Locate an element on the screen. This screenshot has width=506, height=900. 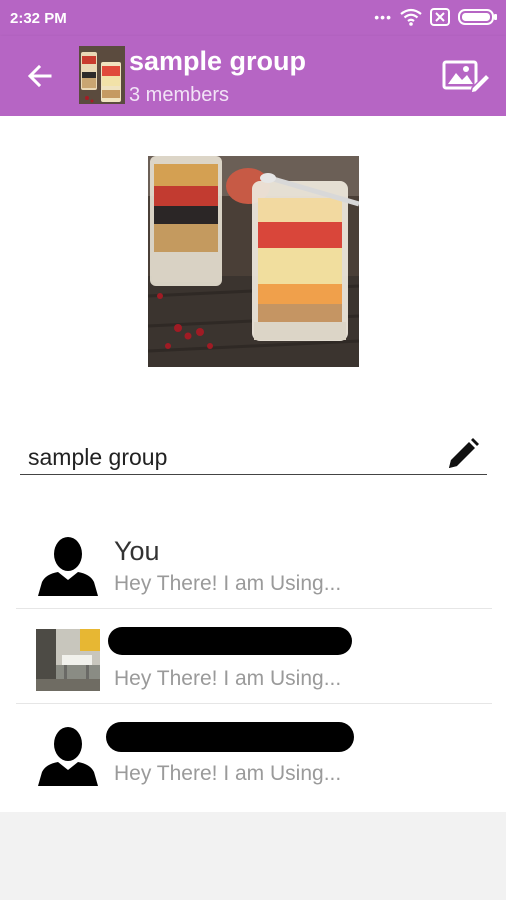
group-name-row is located at coordinates (253, 454).